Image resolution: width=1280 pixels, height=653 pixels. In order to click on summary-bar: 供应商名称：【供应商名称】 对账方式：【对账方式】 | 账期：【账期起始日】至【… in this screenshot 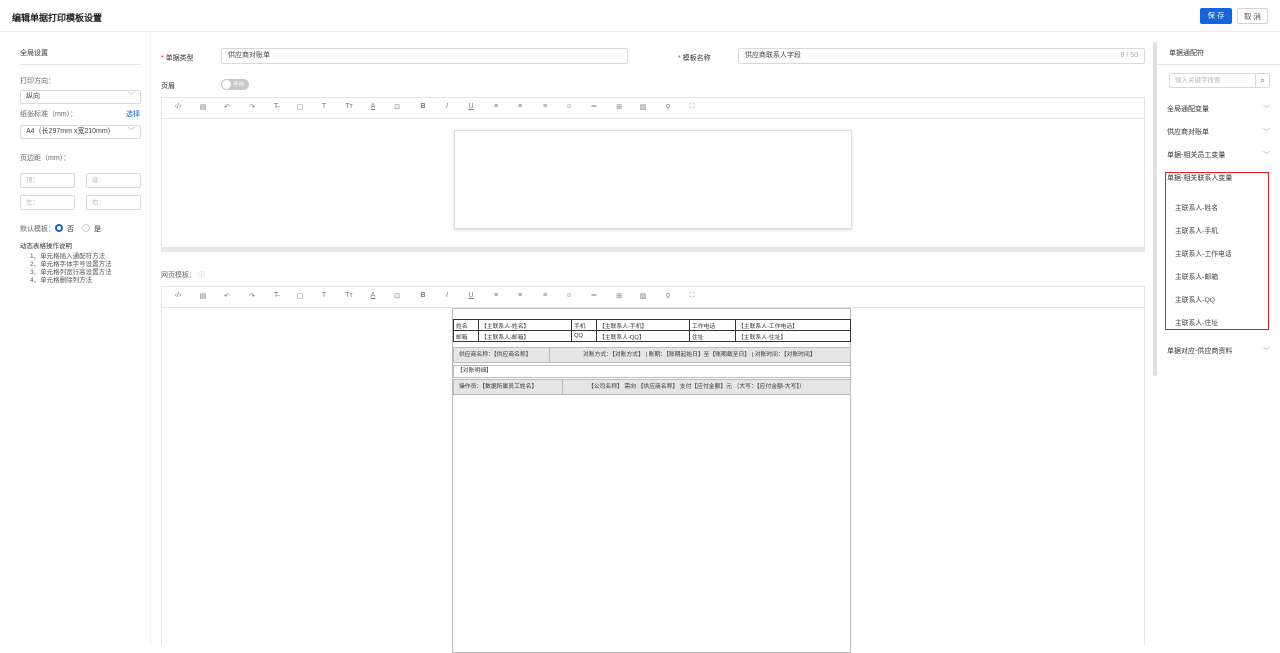, I will do `click(652, 355)`.